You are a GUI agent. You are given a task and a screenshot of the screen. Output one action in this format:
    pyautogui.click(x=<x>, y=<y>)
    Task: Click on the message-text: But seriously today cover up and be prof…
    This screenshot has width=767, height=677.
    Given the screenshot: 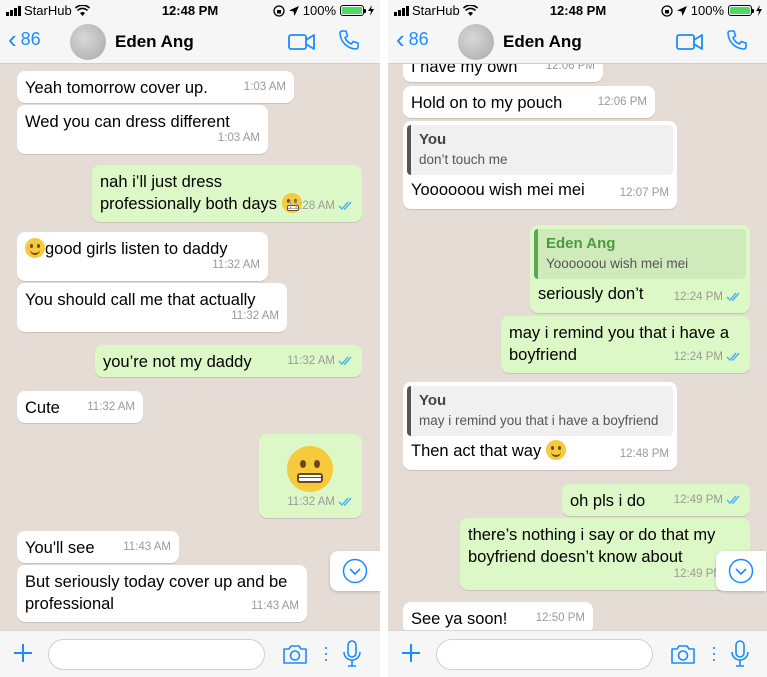 What is the action you would take?
    pyautogui.click(x=156, y=593)
    